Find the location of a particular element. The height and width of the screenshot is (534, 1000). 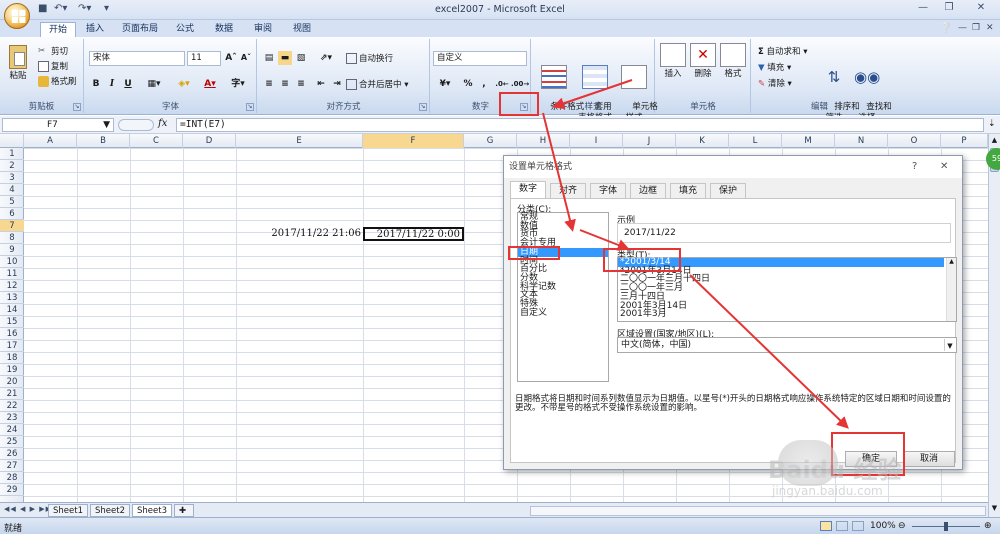

office-logo-icon: ■■ ■■ is located at coordinates (19, 16).